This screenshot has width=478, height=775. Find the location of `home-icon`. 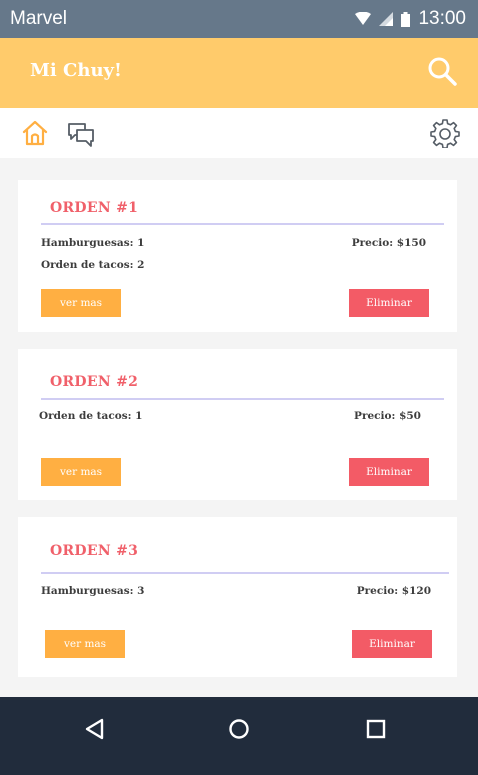

home-icon is located at coordinates (35, 133).